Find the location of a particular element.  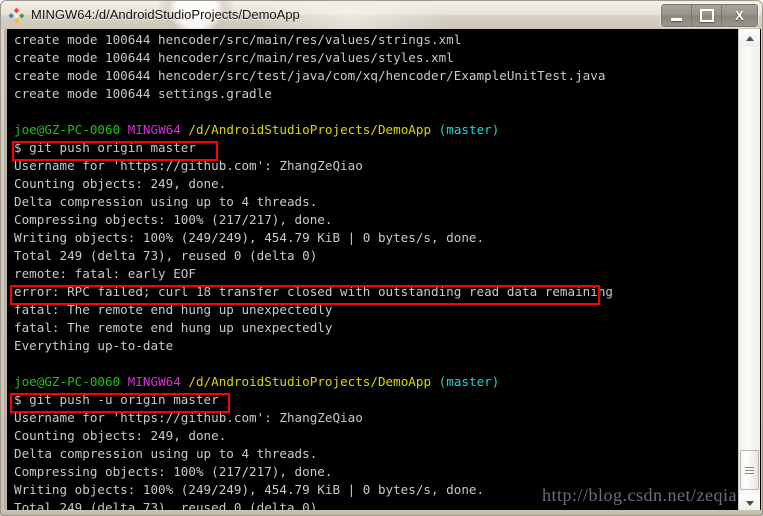

terminal-line: create mode 100644 settings.gradle is located at coordinates (143, 93).